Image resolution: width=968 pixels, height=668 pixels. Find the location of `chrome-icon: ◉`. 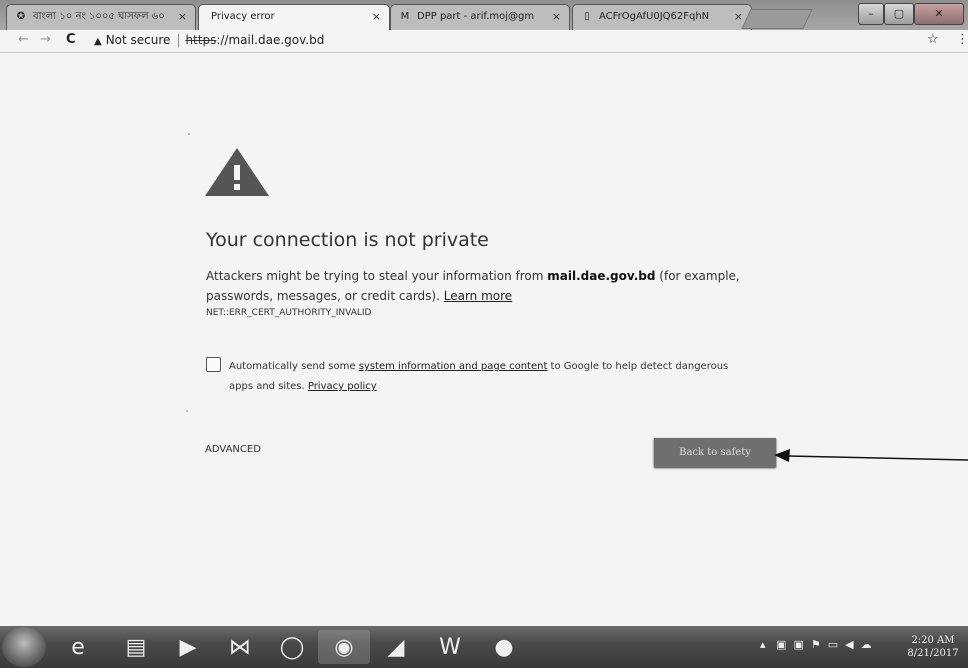

chrome-icon: ◉ is located at coordinates (344, 647).